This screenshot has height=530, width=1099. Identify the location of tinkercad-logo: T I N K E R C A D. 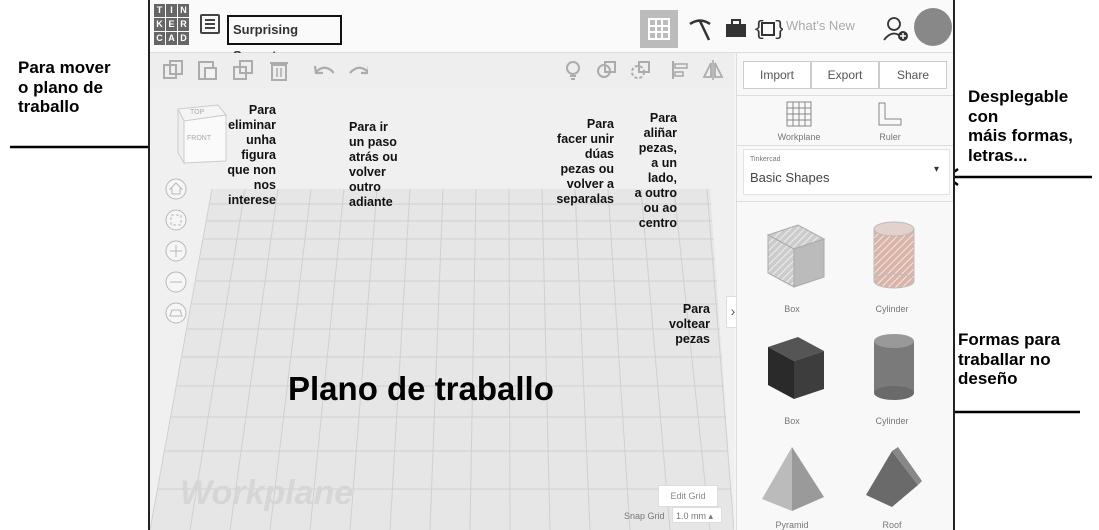
(172, 26).